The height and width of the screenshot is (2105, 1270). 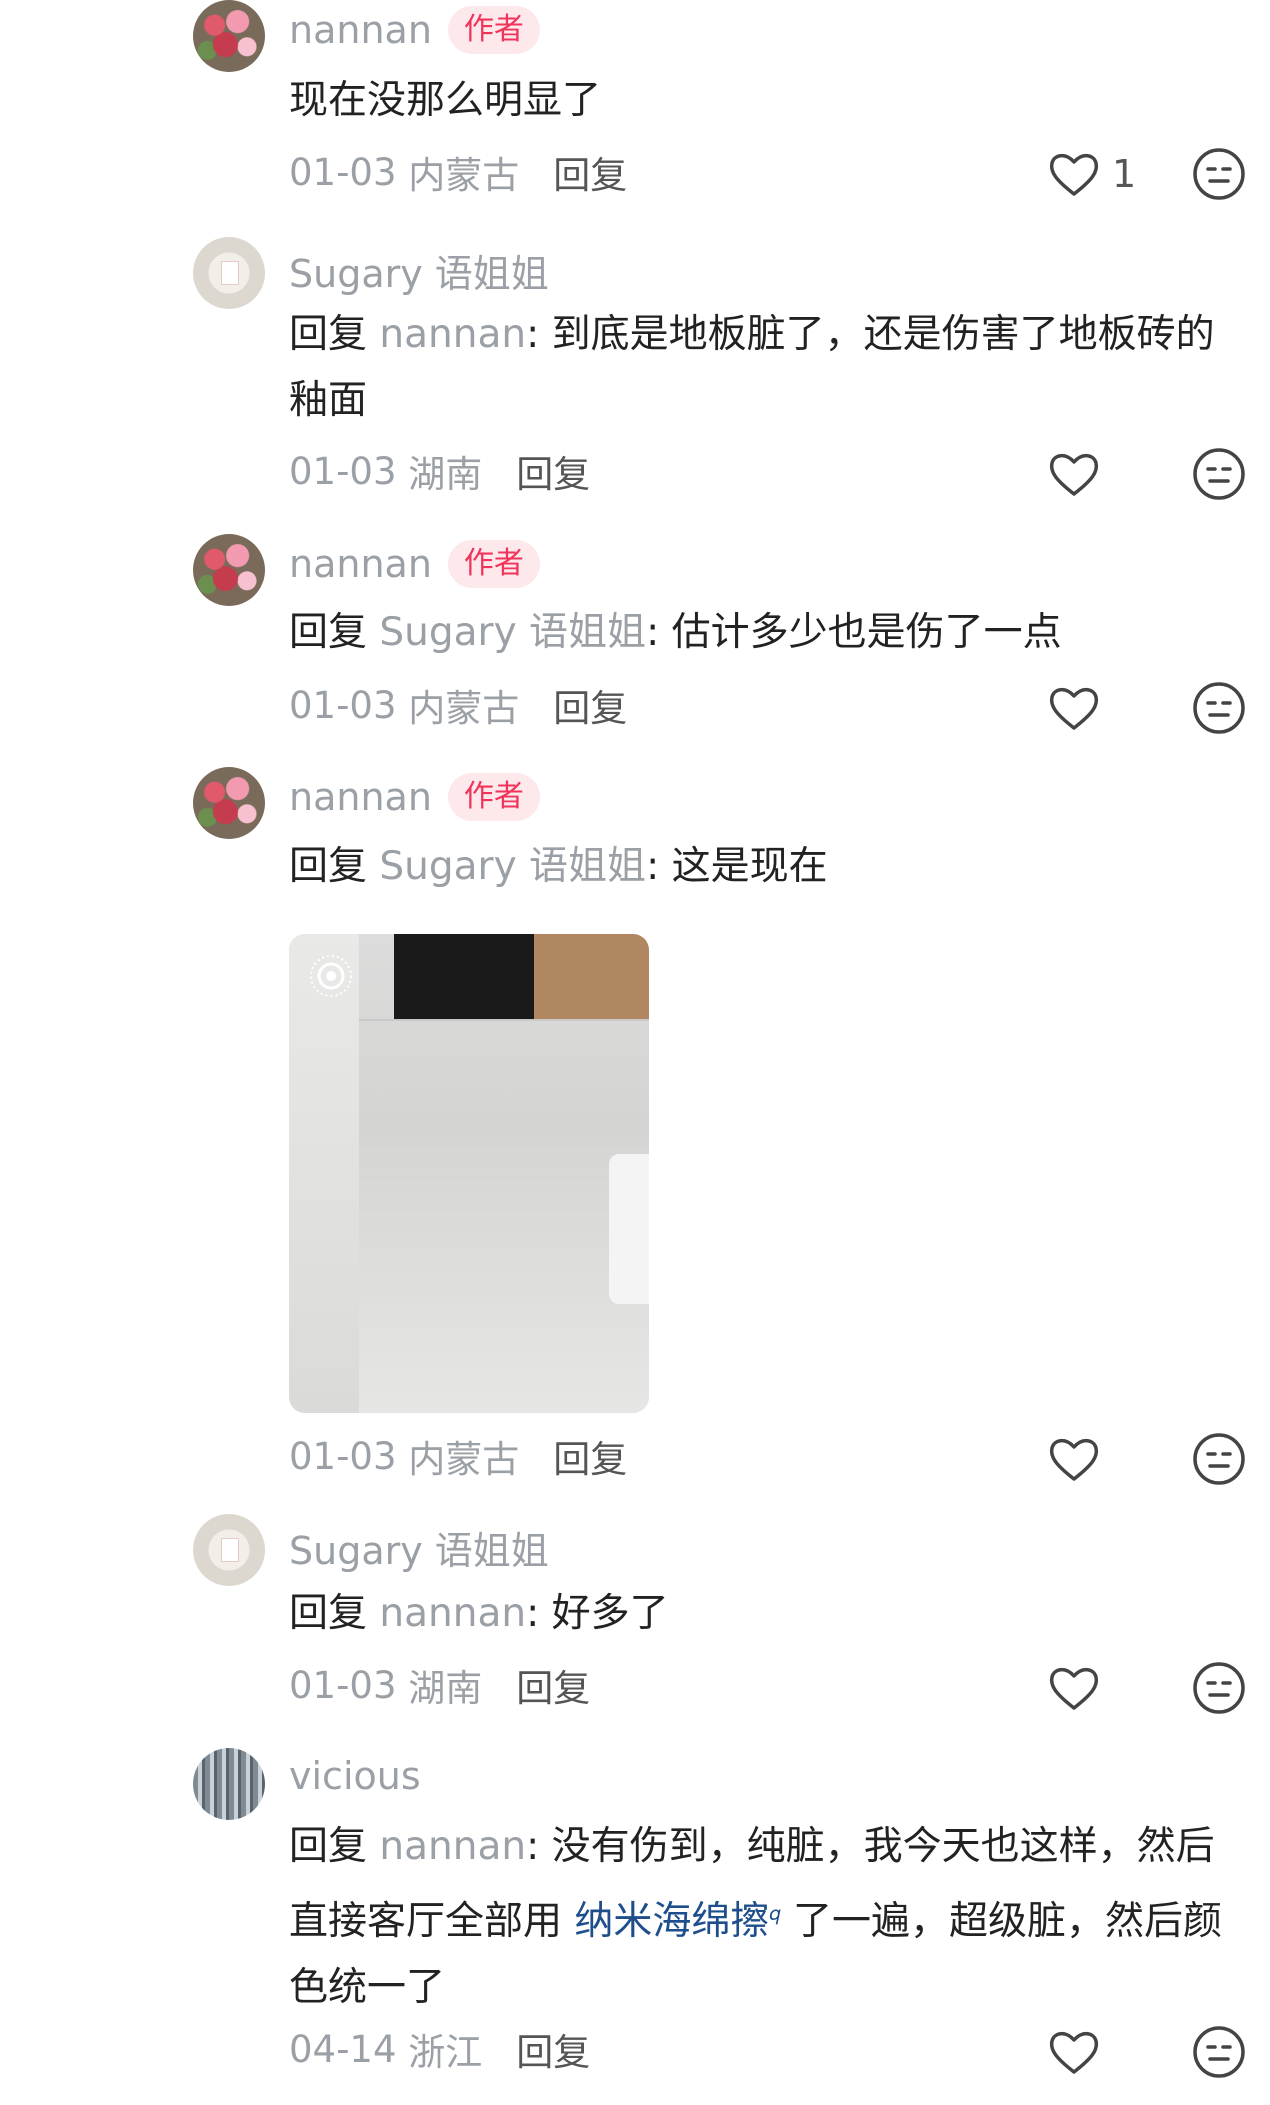 I want to click on comment-text: 回复 Sugary 语姐姐: 这是现在, so click(x=558, y=866).